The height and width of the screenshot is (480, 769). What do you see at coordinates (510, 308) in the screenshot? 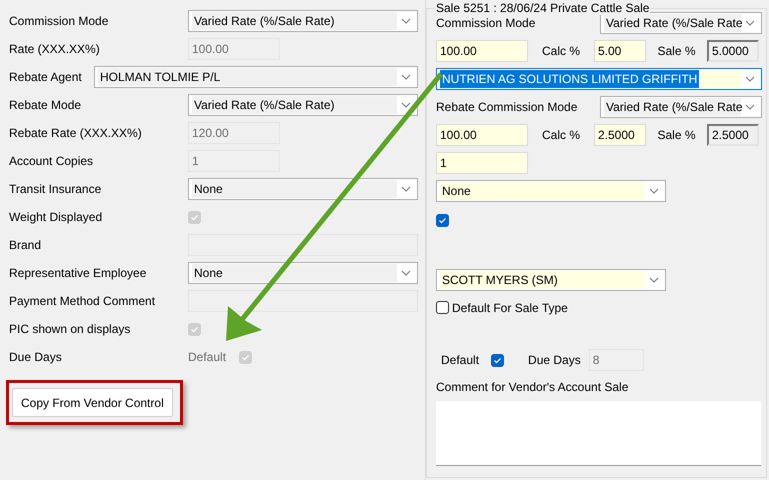
I see `field-label: Default For Sale Type` at bounding box center [510, 308].